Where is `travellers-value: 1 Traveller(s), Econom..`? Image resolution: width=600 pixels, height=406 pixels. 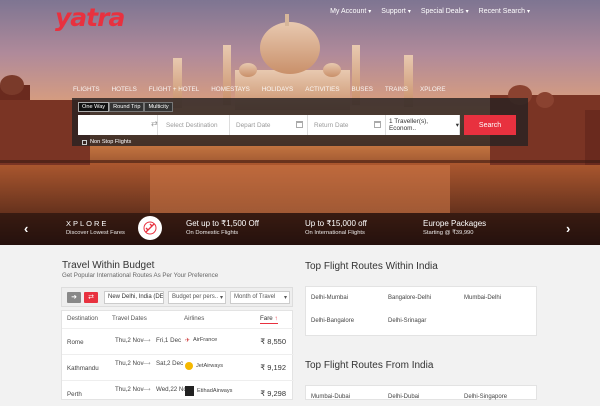
travellers-value: 1 Traveller(s), Econom.. is located at coordinates (409, 125).